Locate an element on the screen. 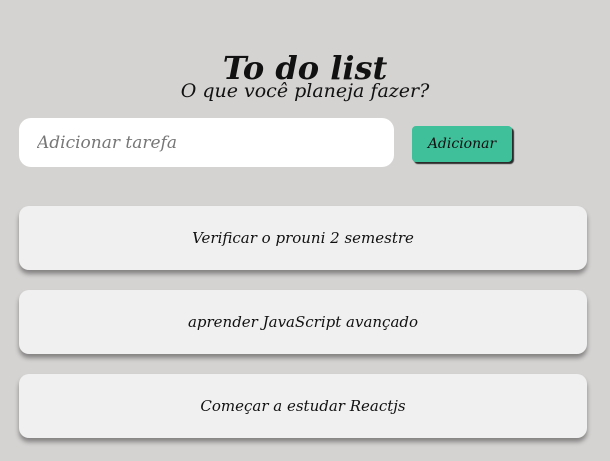 This screenshot has height=461, width=610. task-item-text: Começar a estudar Reactjs is located at coordinates (303, 406).